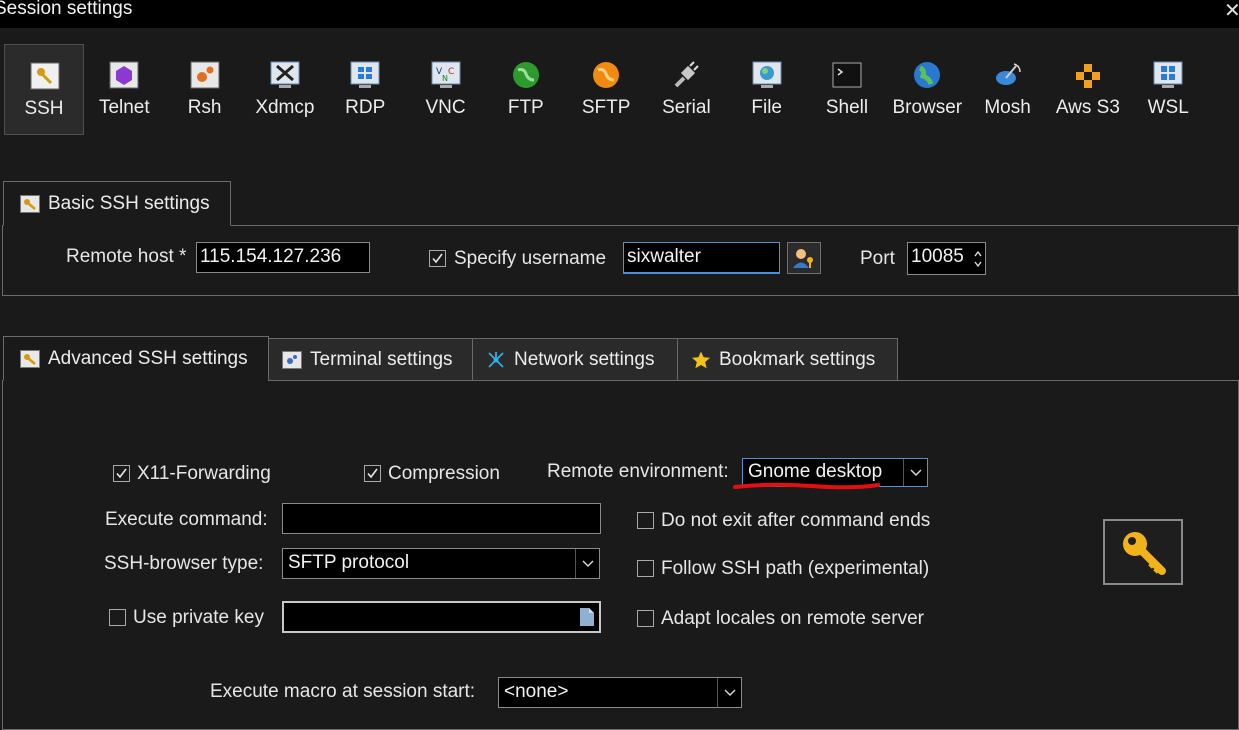 This screenshot has height=730, width=1239. I want to click on session-type-browser: Browser, so click(927, 89).